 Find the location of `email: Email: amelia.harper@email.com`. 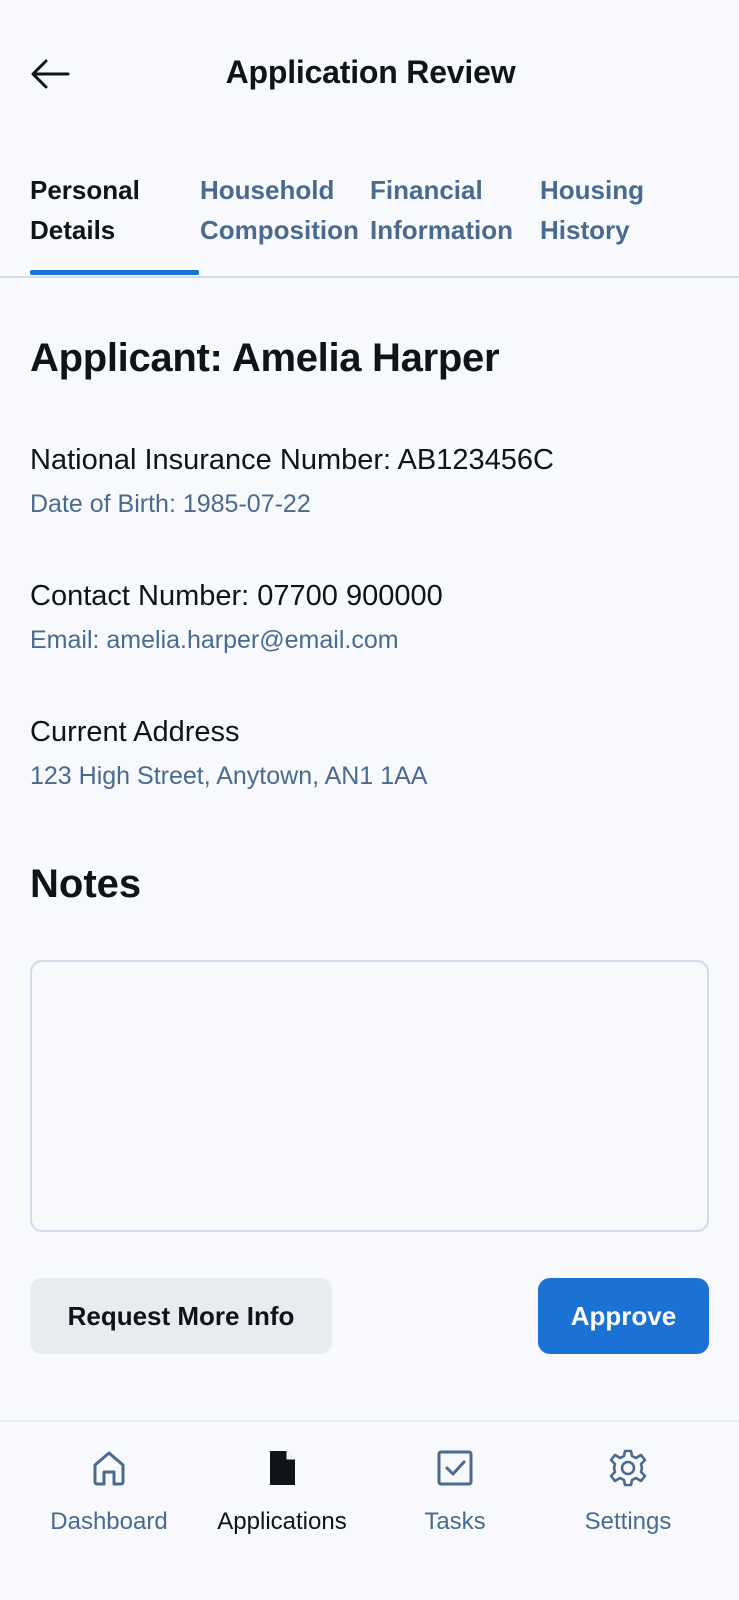

email: Email: amelia.harper@email.com is located at coordinates (214, 640).